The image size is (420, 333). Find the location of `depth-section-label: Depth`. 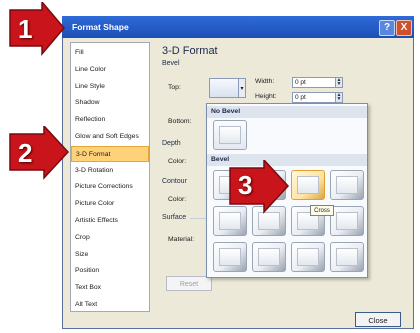

depth-section-label: Depth is located at coordinates (171, 143).